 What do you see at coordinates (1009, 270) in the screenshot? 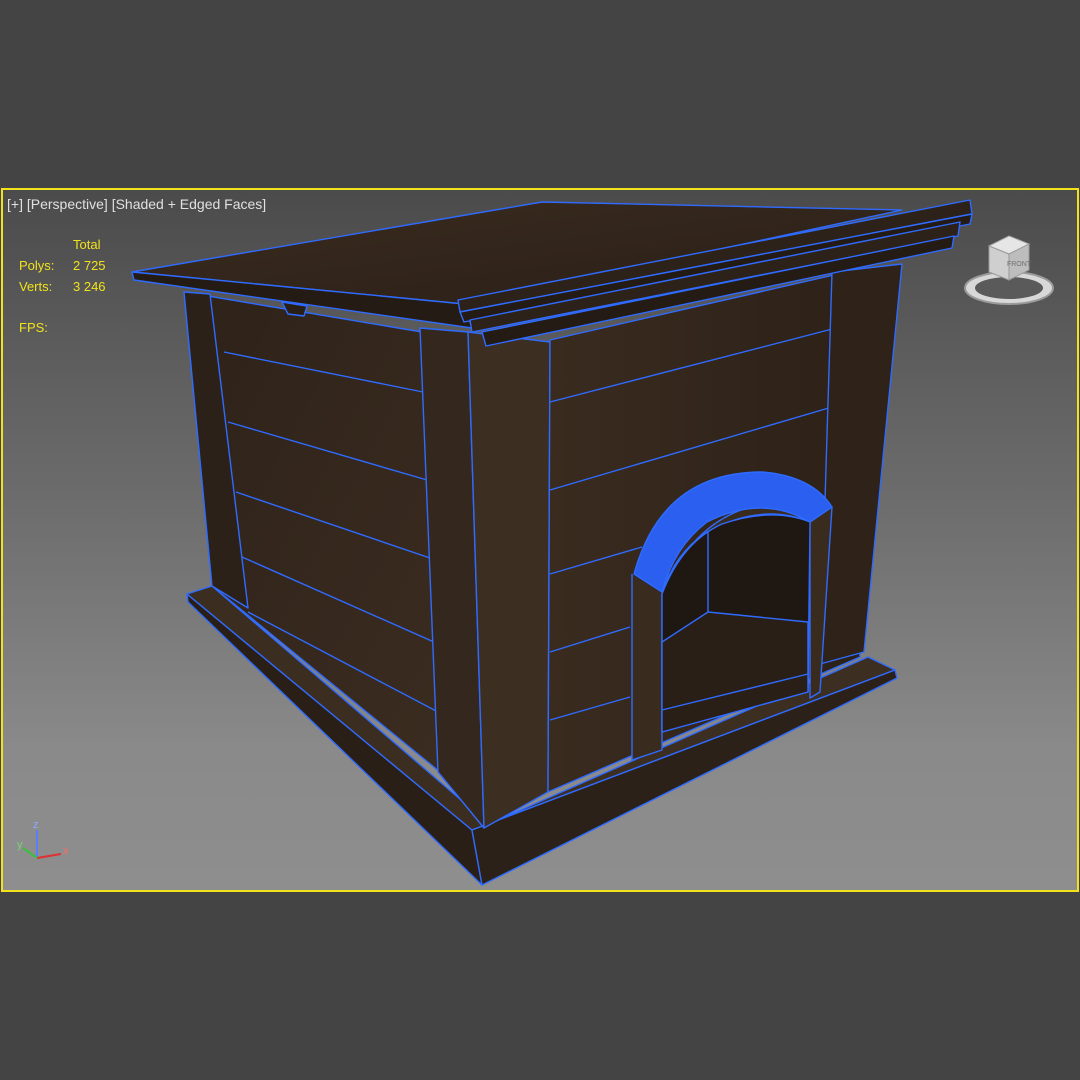
I see `viewcube-icon: FRONT` at bounding box center [1009, 270].